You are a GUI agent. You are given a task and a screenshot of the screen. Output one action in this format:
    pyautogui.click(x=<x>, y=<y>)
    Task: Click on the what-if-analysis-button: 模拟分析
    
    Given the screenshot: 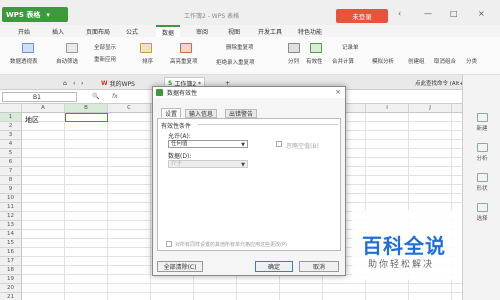 What is the action you would take?
    pyautogui.click(x=383, y=61)
    